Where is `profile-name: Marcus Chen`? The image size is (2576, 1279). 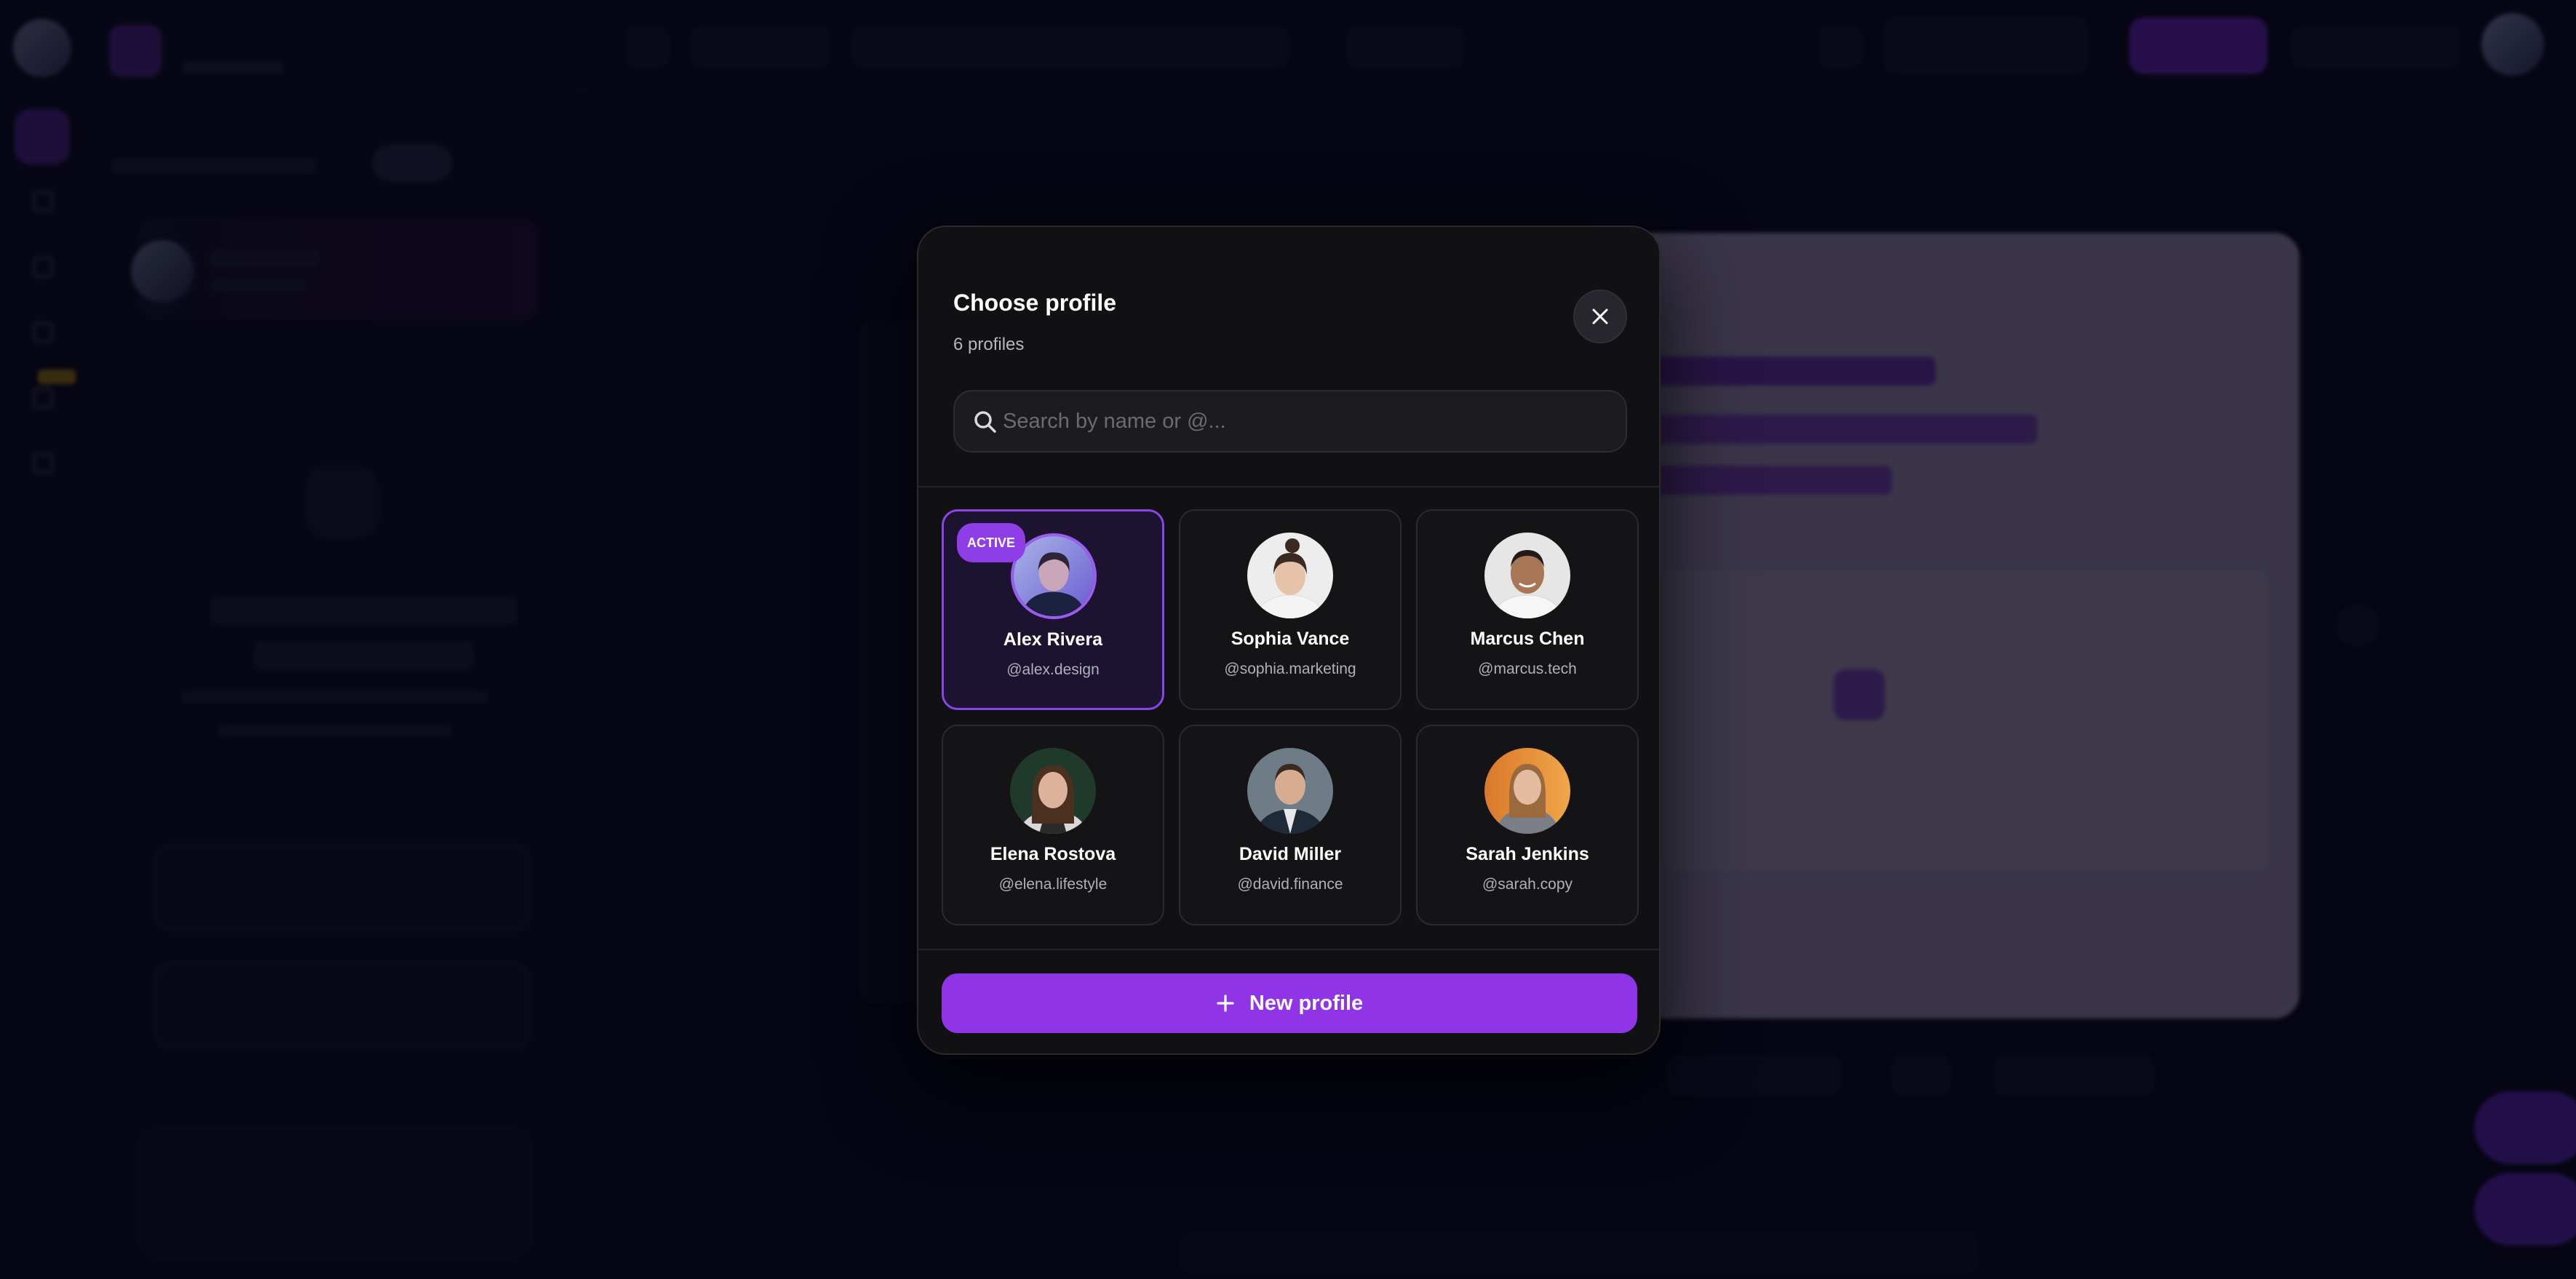 profile-name: Marcus Chen is located at coordinates (1527, 639).